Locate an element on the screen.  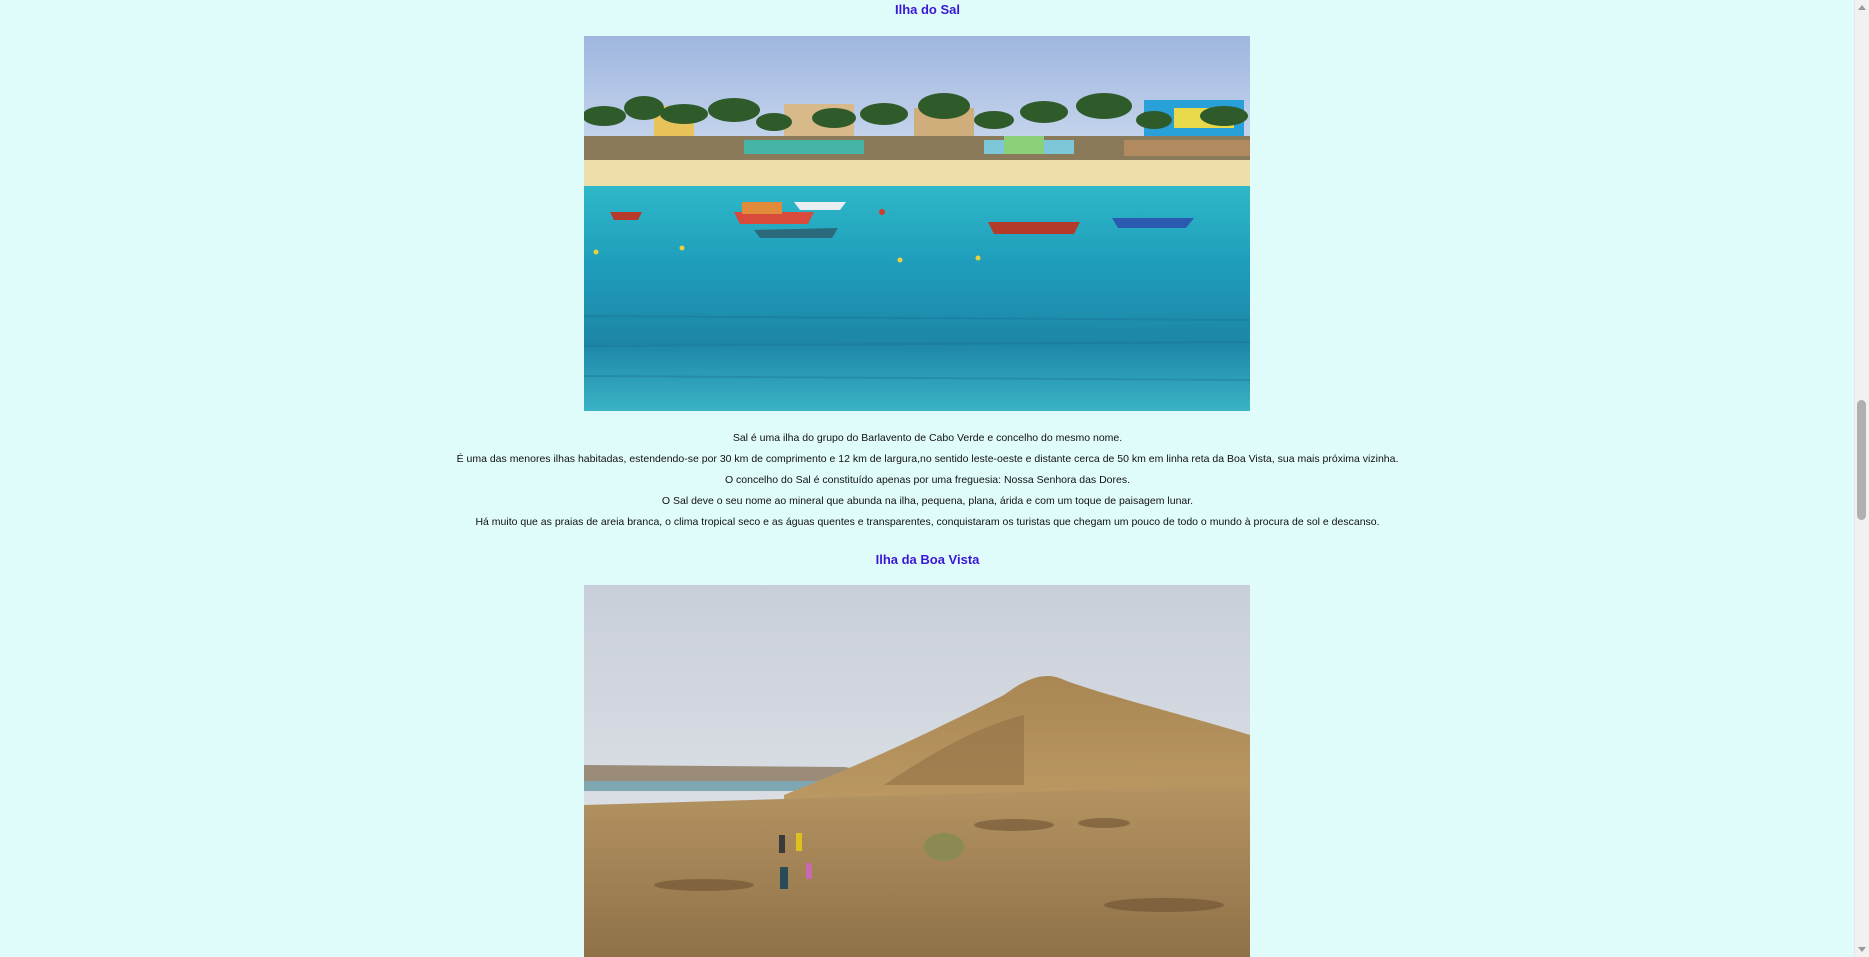
boa-vista-desert-photo is located at coordinates (917, 771).